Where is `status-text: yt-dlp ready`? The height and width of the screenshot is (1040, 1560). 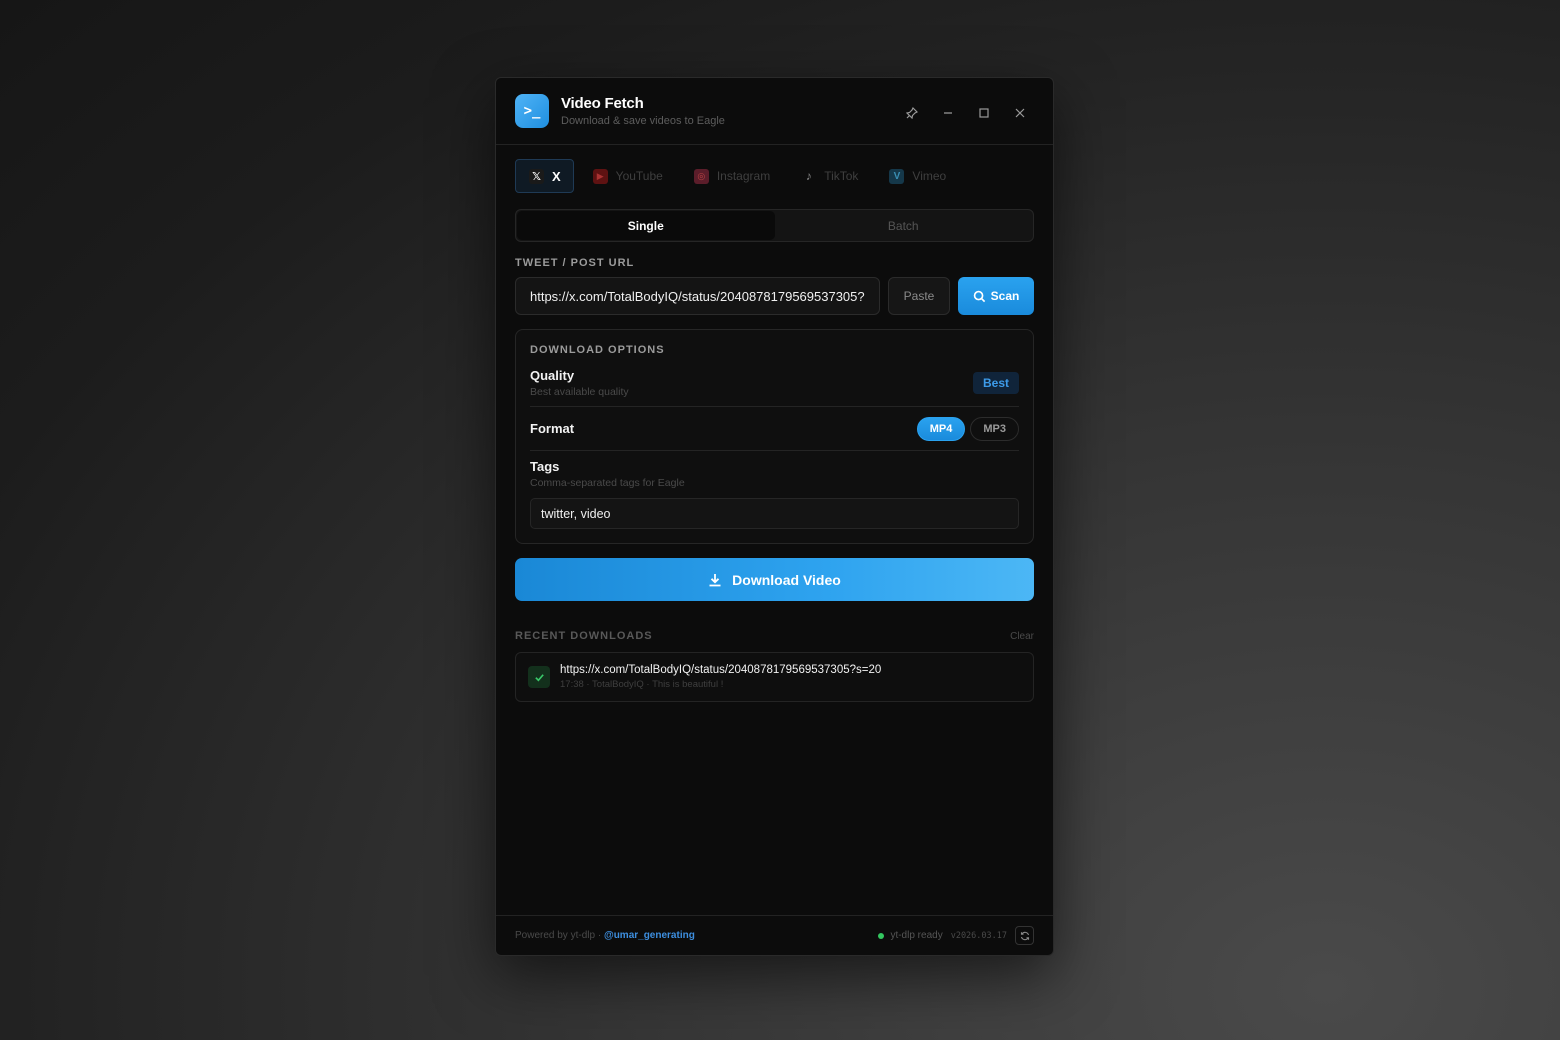 status-text: yt-dlp ready is located at coordinates (916, 935).